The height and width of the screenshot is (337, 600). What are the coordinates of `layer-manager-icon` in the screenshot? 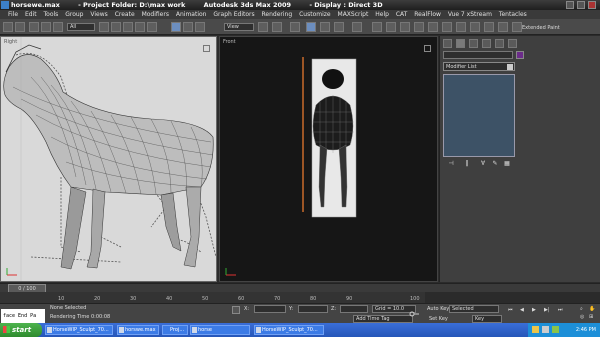 It's located at (405, 27).